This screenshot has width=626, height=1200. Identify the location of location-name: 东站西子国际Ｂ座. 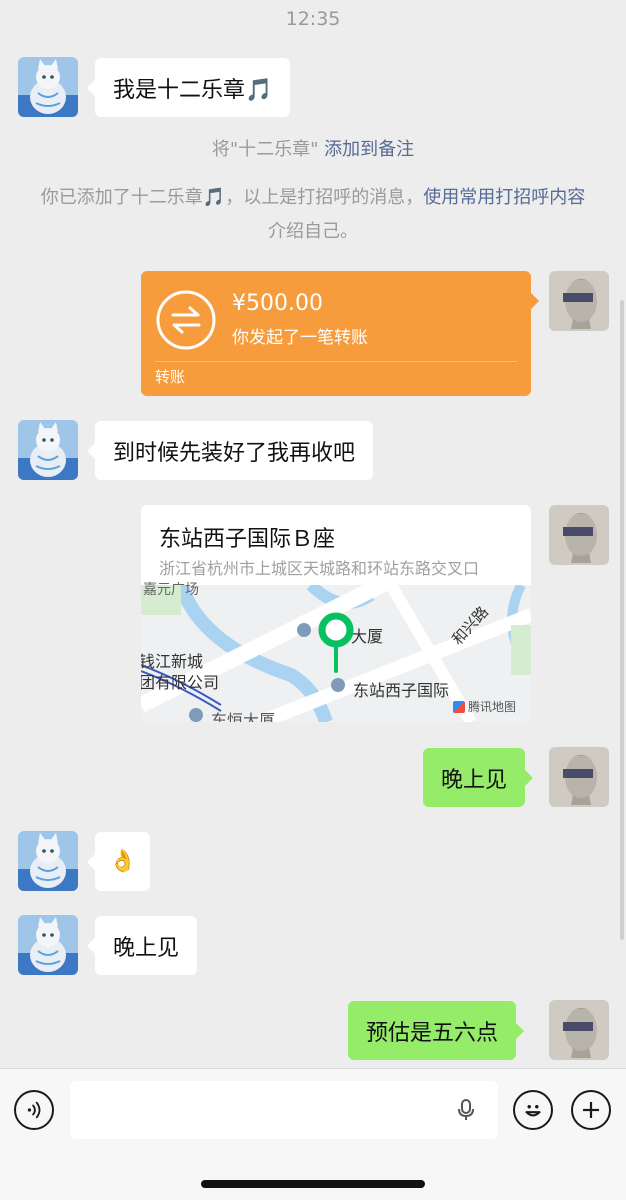
(247, 539).